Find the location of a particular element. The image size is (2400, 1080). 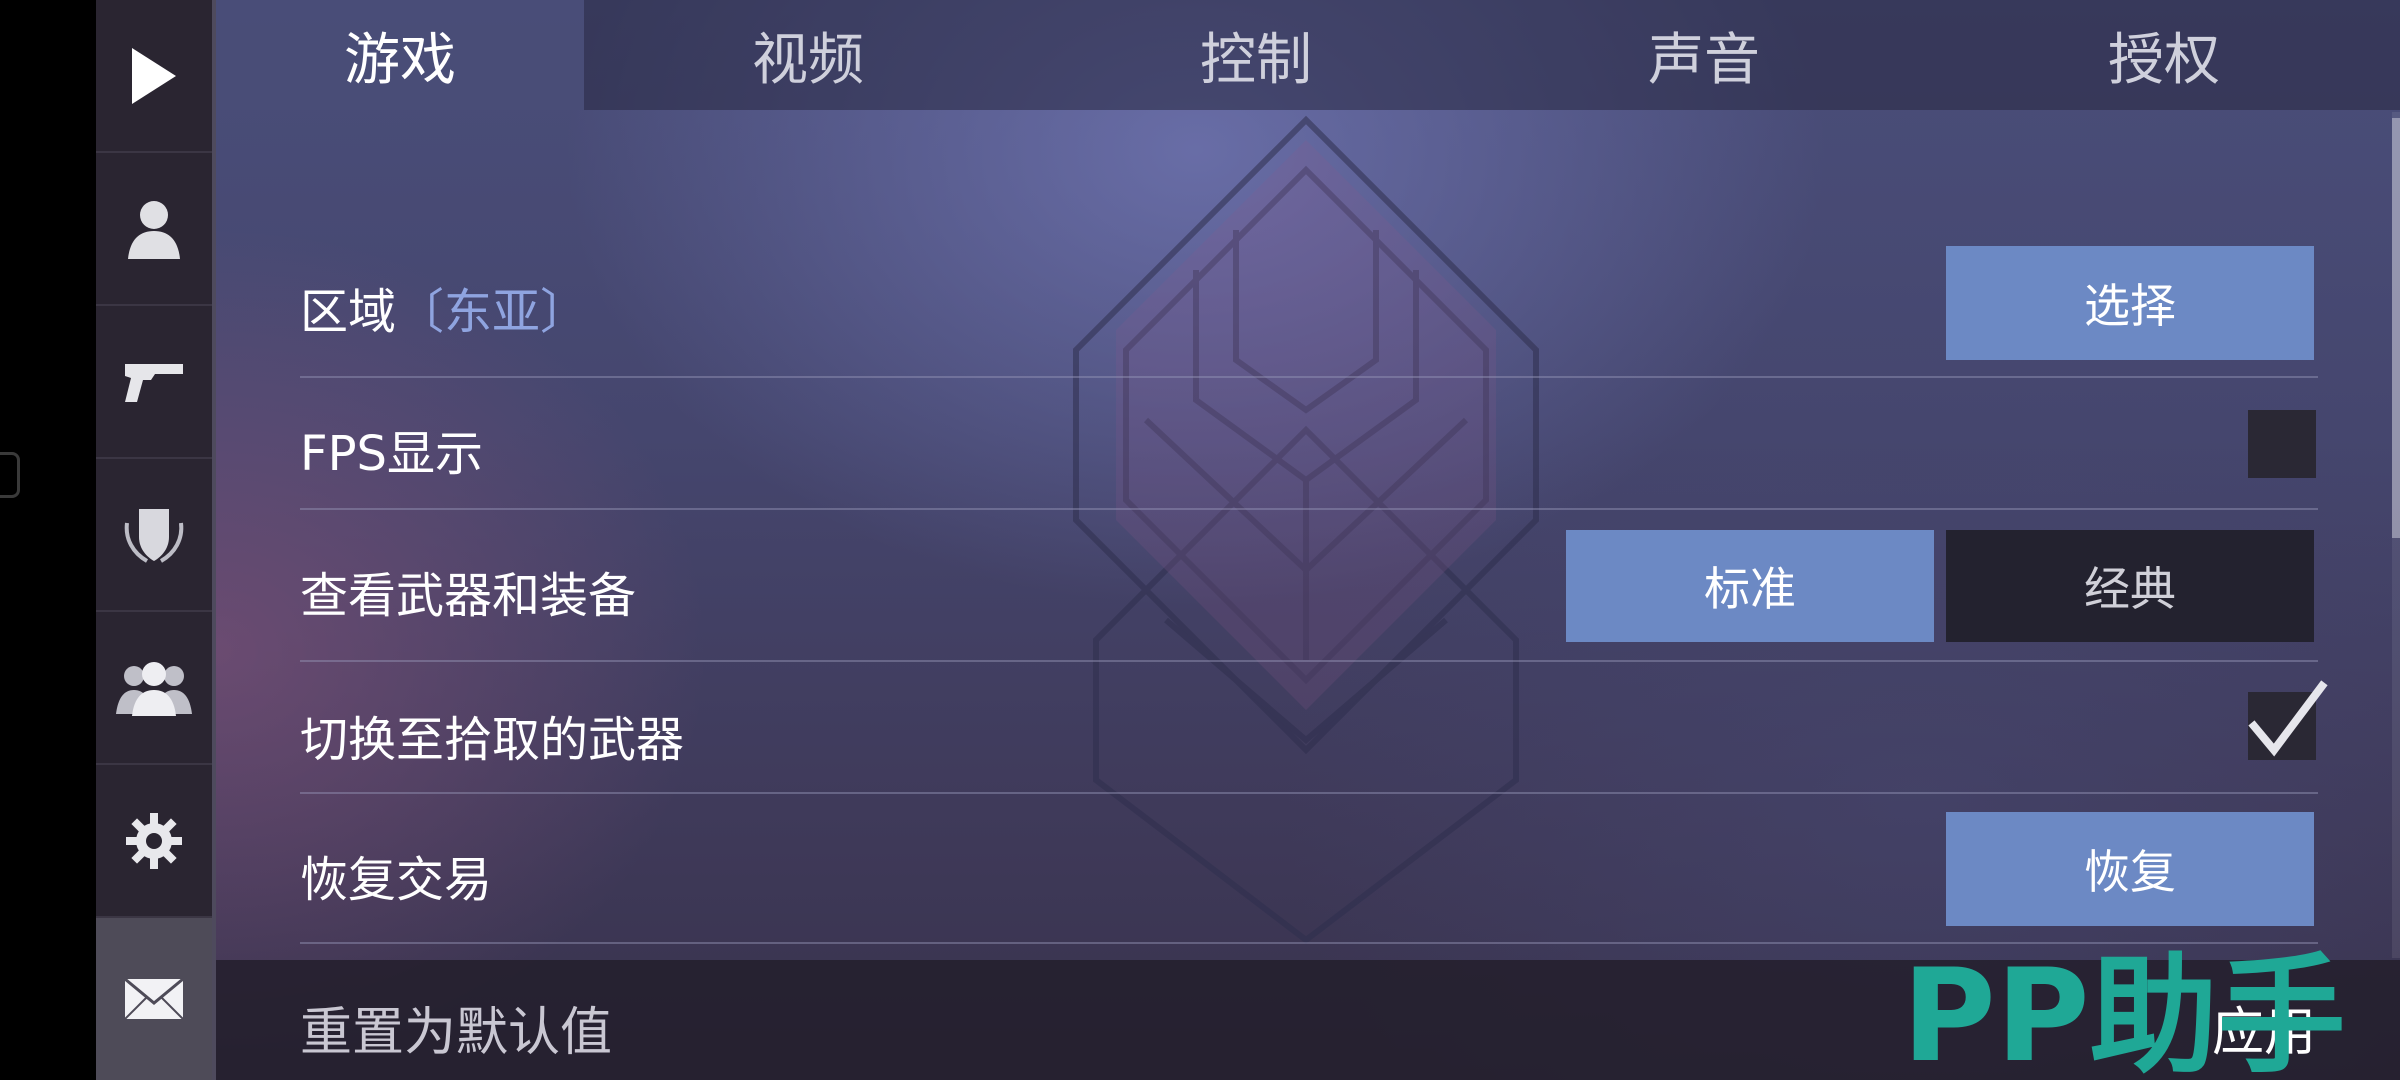

restore-trade-button: 恢复 is located at coordinates (2130, 869).